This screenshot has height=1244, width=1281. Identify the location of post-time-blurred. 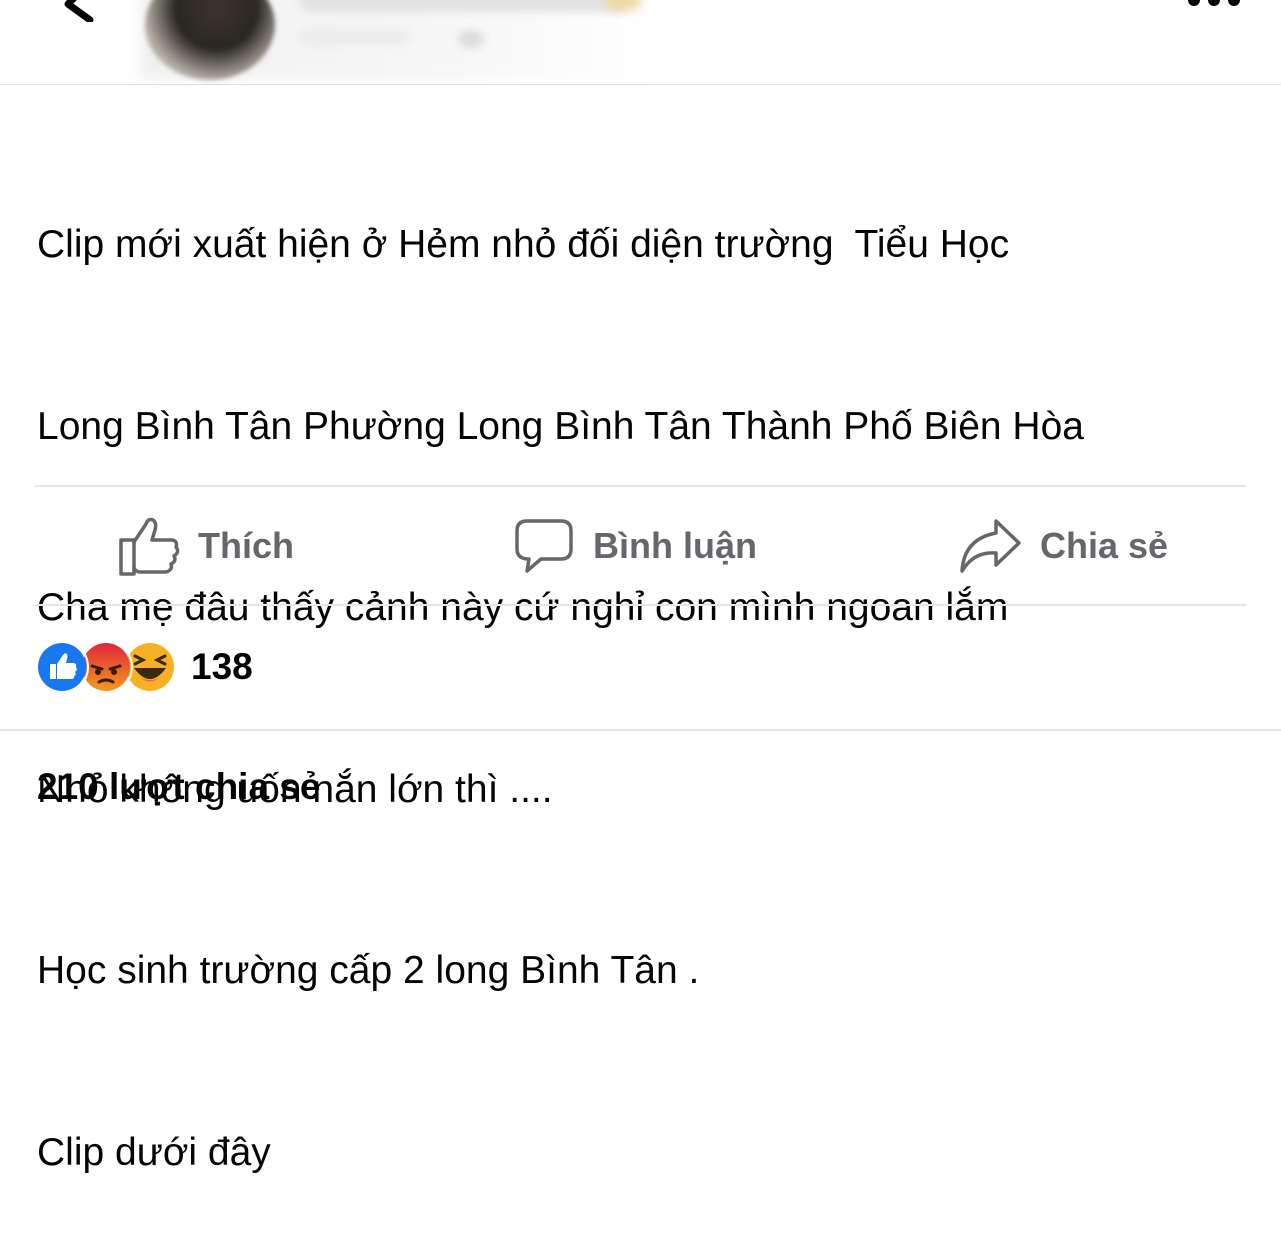
(355, 37).